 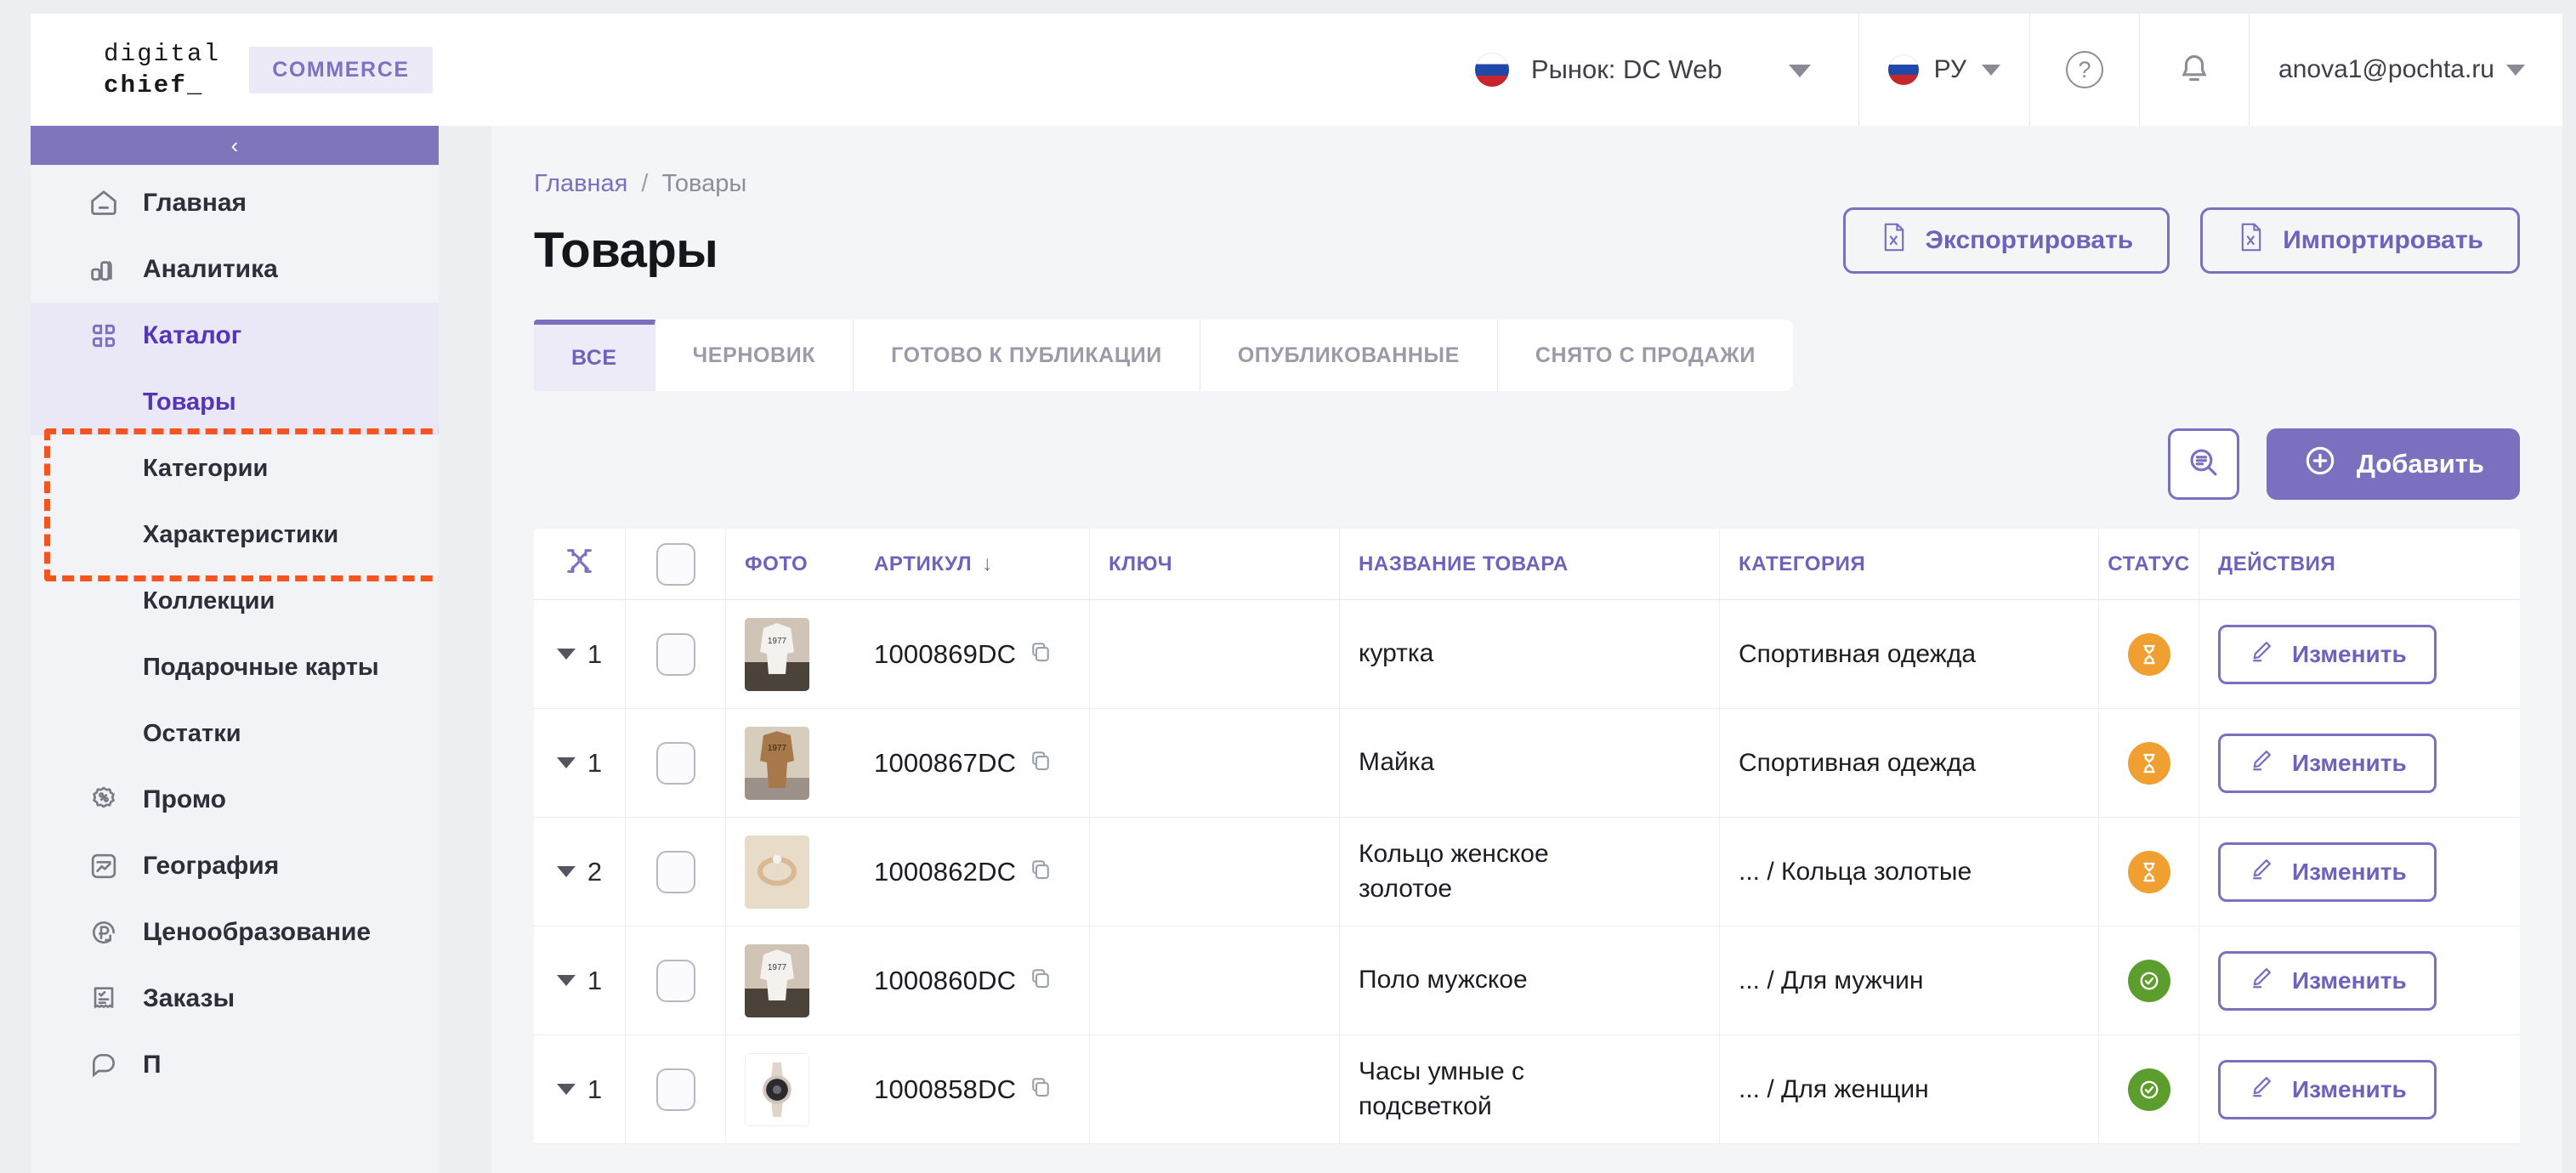 I want to click on row-actions: Изменить, so click(x=2359, y=980).